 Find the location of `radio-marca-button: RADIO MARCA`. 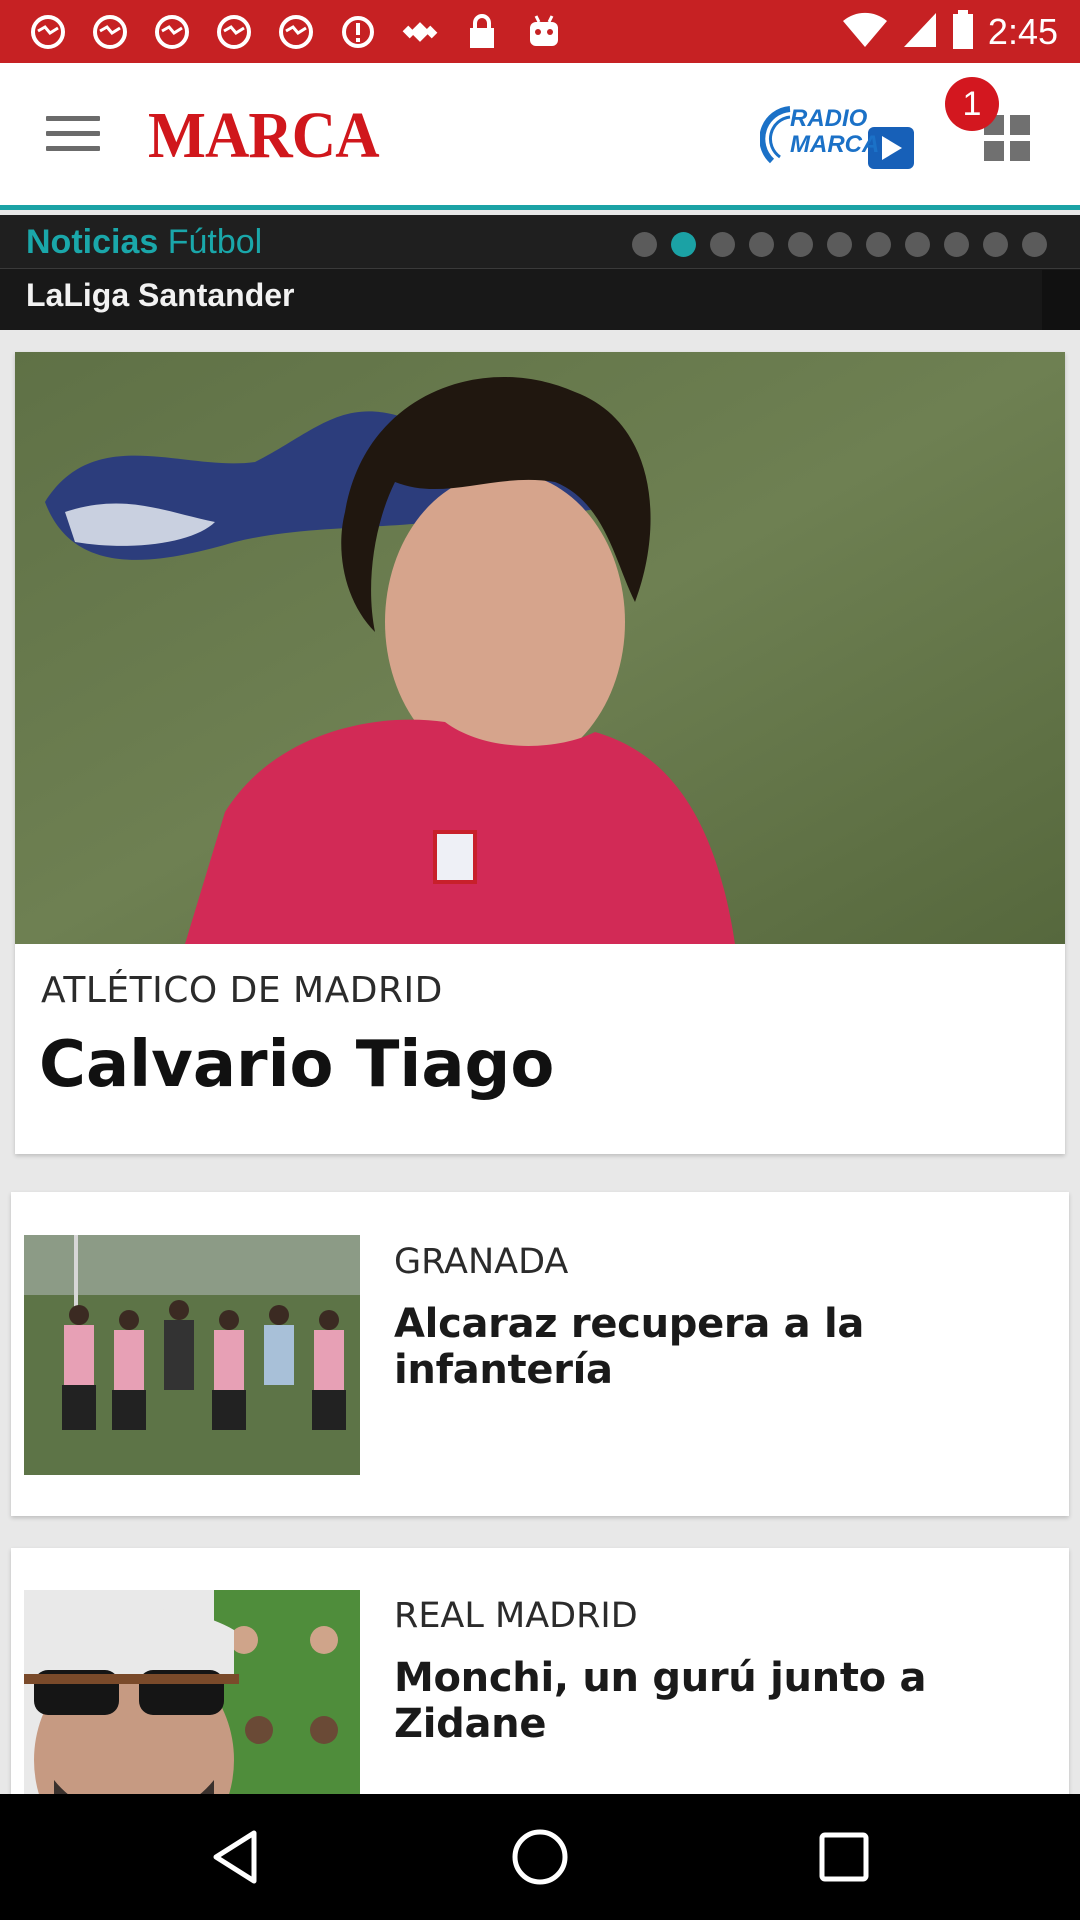

radio-marca-button: RADIO MARCA is located at coordinates (837, 137).